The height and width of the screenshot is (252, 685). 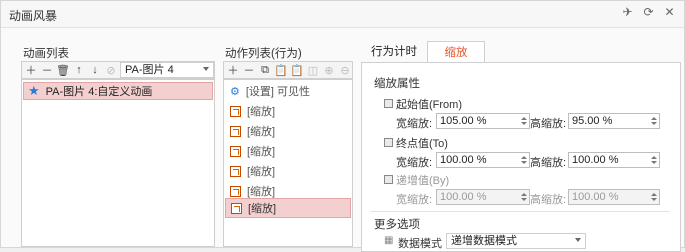 I want to click on action-list-label: 动作列表(行为), so click(x=263, y=54).